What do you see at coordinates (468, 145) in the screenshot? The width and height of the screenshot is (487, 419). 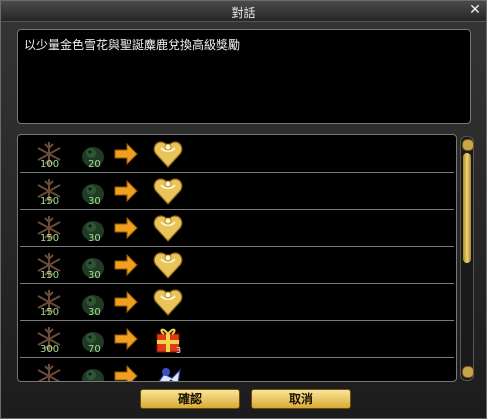 I see `scroll-up-button` at bounding box center [468, 145].